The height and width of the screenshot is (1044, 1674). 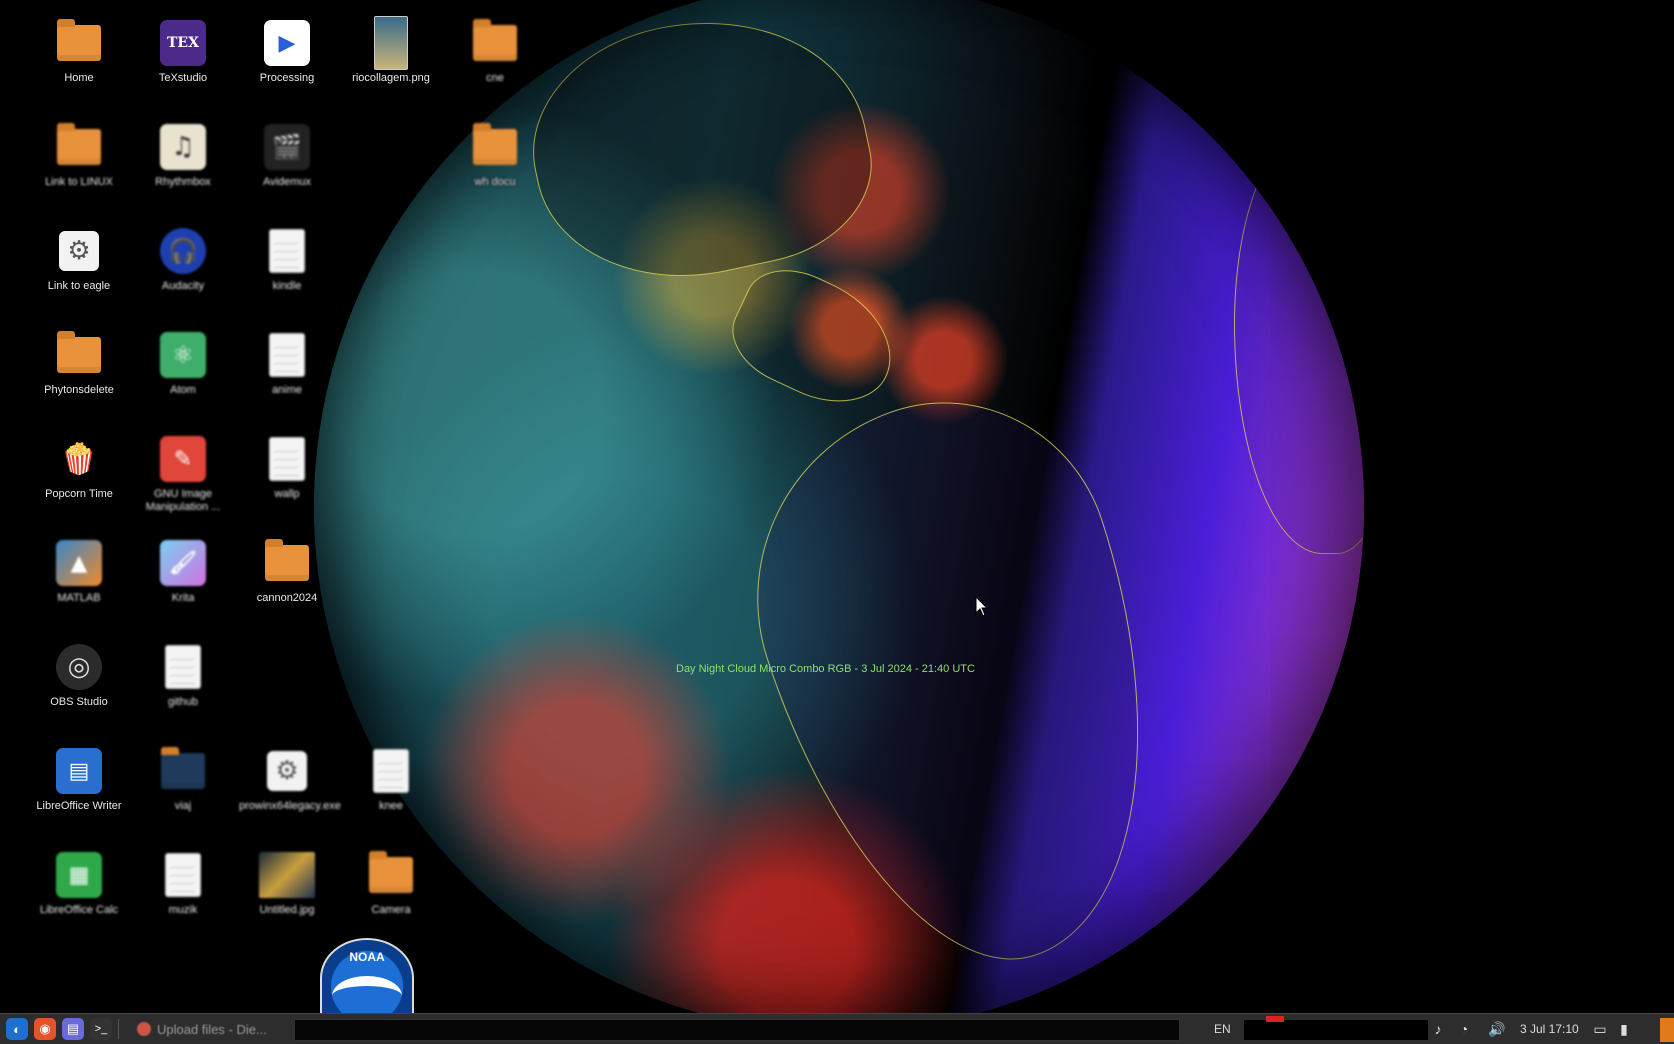 I want to click on desktop-icon-muzik: muzik, so click(x=183, y=897).